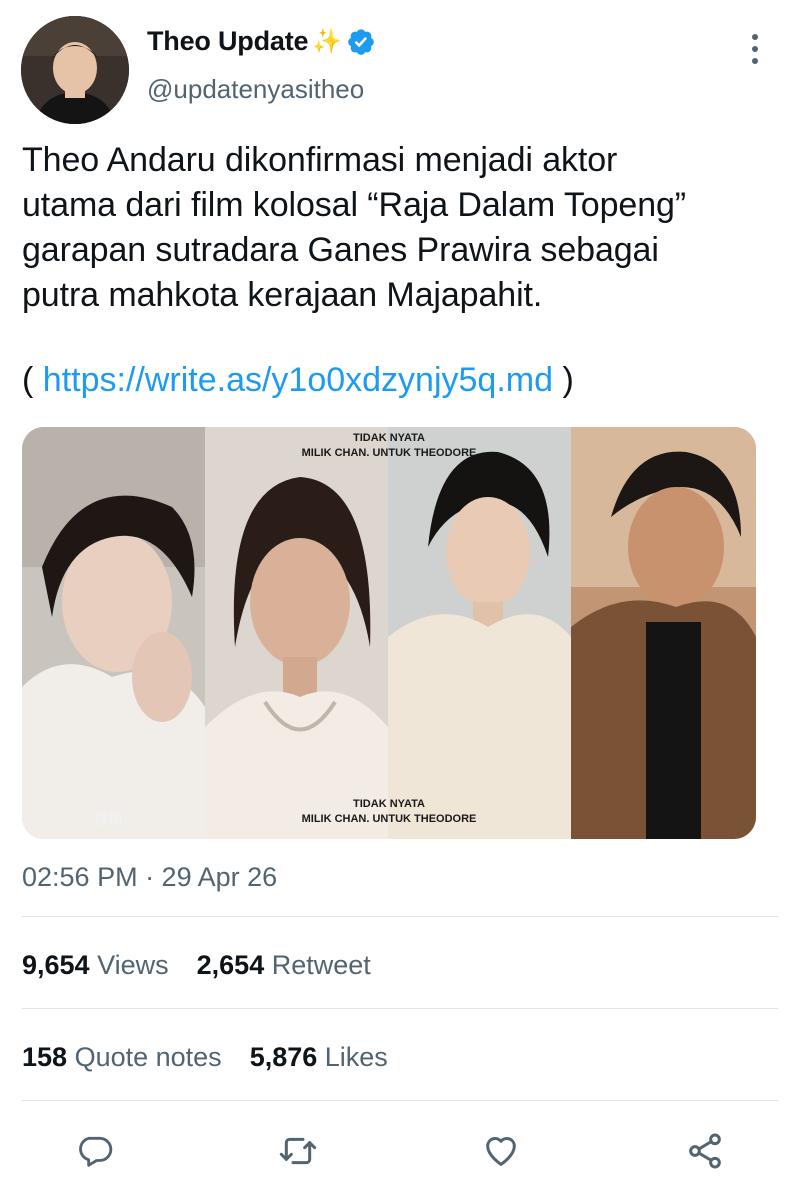 This screenshot has height=1200, width=799. Describe the element at coordinates (755, 51) in the screenshot. I see `more-icon` at that location.